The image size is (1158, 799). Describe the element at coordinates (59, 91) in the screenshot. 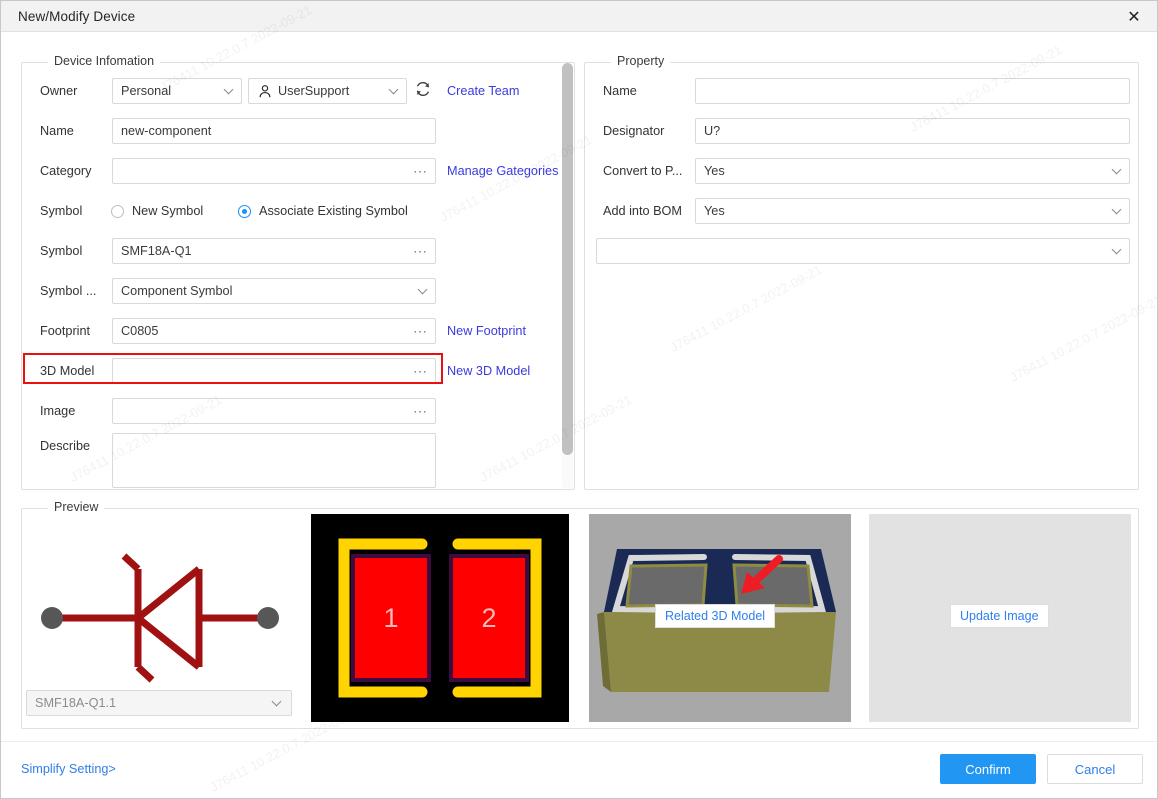

I see `owner-label: Owner` at that location.